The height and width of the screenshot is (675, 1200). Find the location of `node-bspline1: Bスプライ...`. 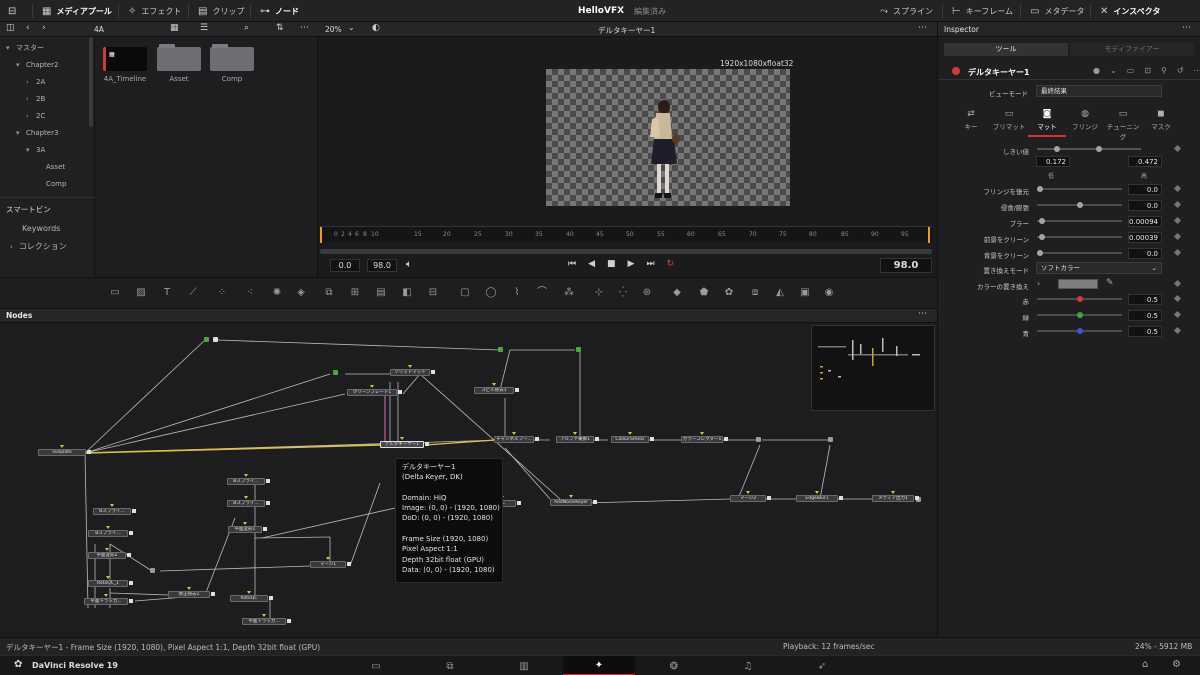

node-bspline1: Bスプライ... is located at coordinates (112, 511).